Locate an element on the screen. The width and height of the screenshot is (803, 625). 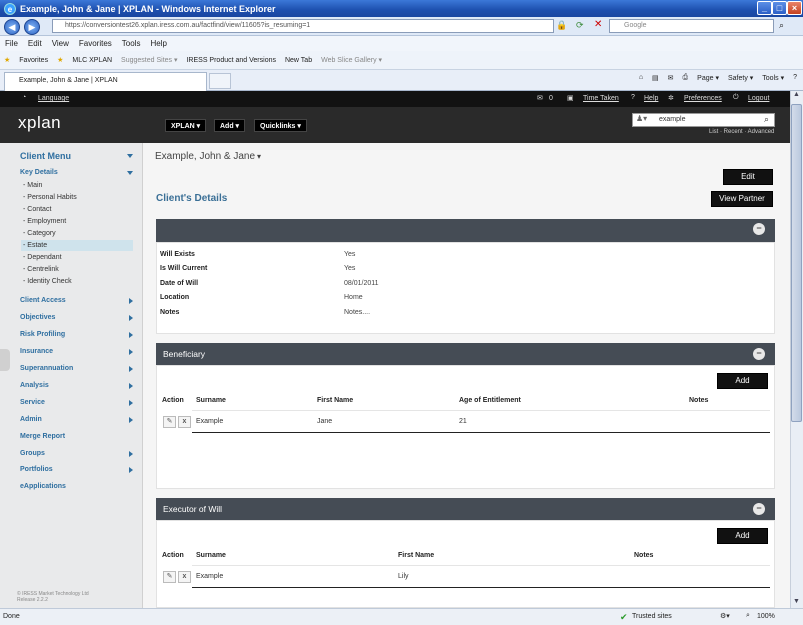
protected-mode-icon: ⚙▾ is located at coordinates (725, 616).